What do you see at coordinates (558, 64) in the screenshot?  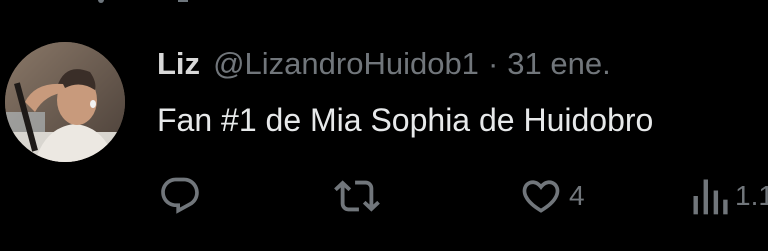 I see `timestamp: 31 ene.` at bounding box center [558, 64].